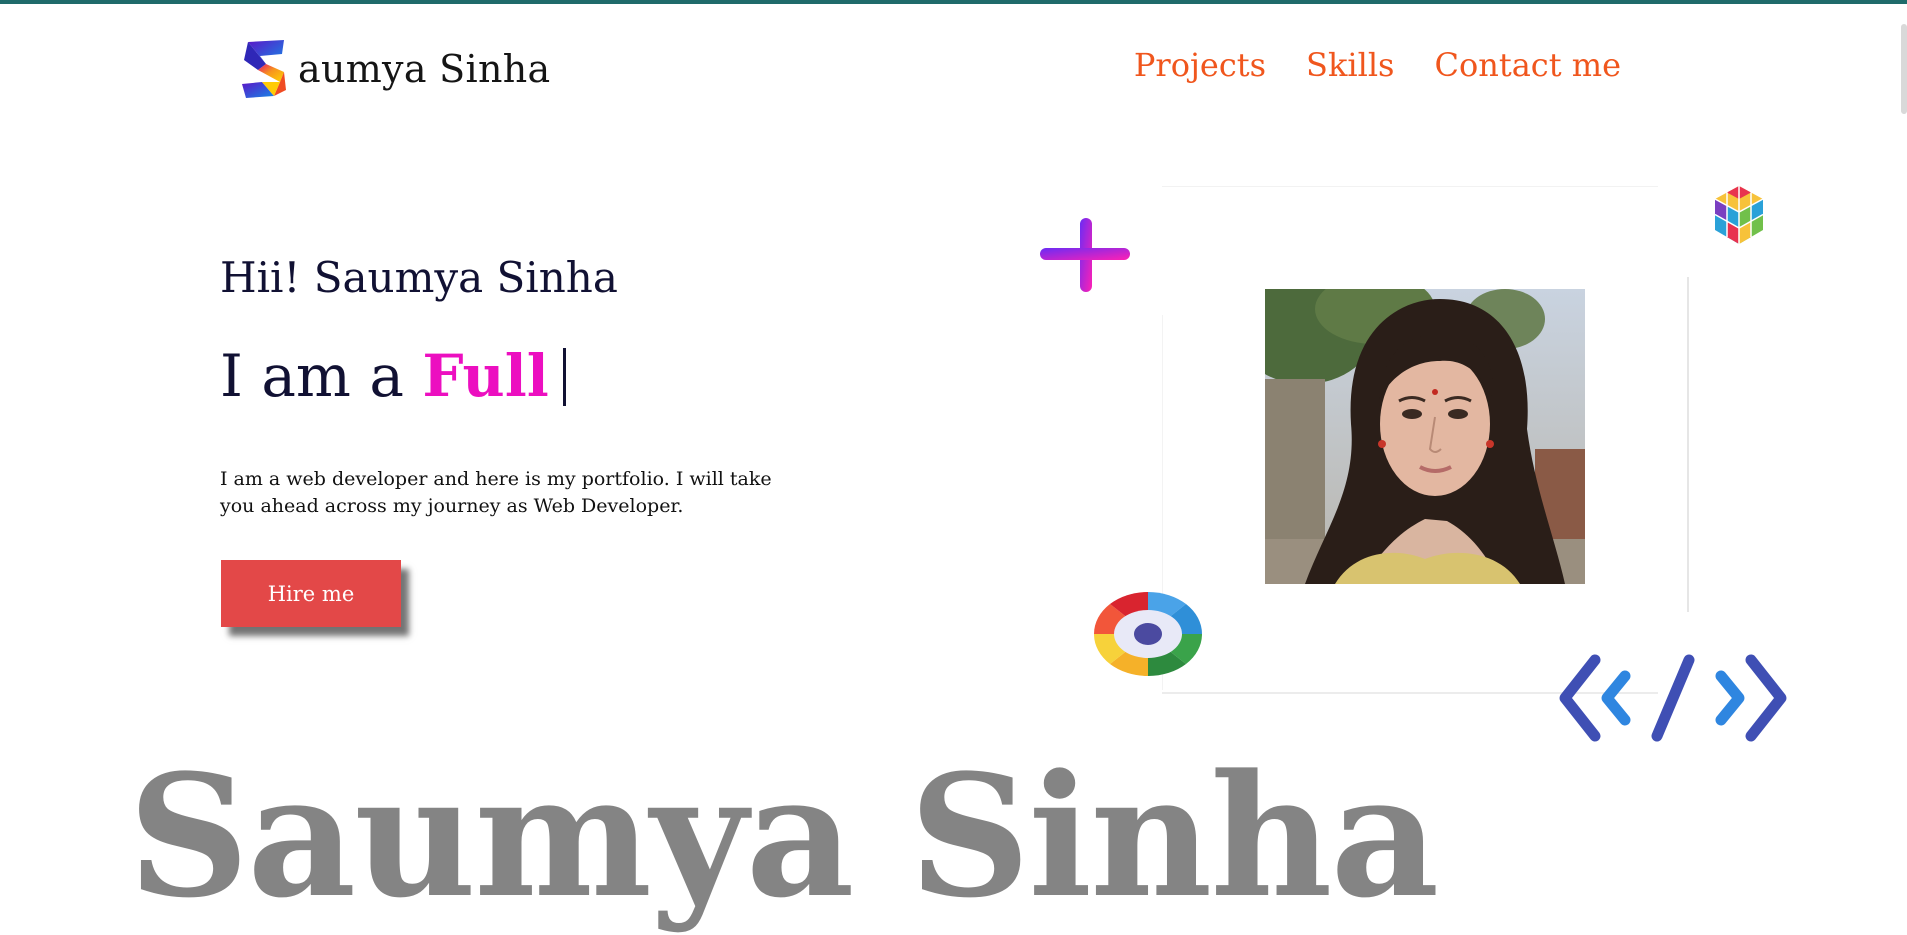  I want to click on eye-icon, so click(1148, 634).